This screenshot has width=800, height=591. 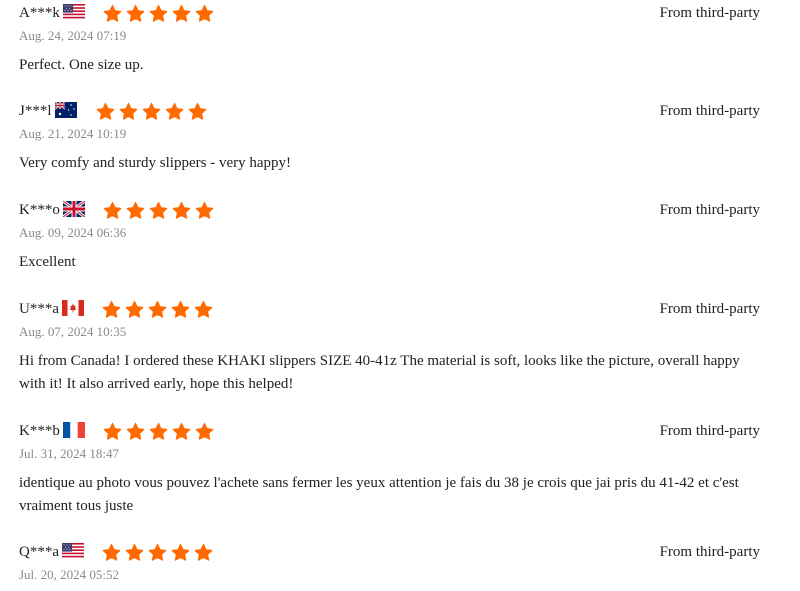 What do you see at coordinates (73, 331) in the screenshot?
I see `review-date: Aug. 07, 2024 10:35` at bounding box center [73, 331].